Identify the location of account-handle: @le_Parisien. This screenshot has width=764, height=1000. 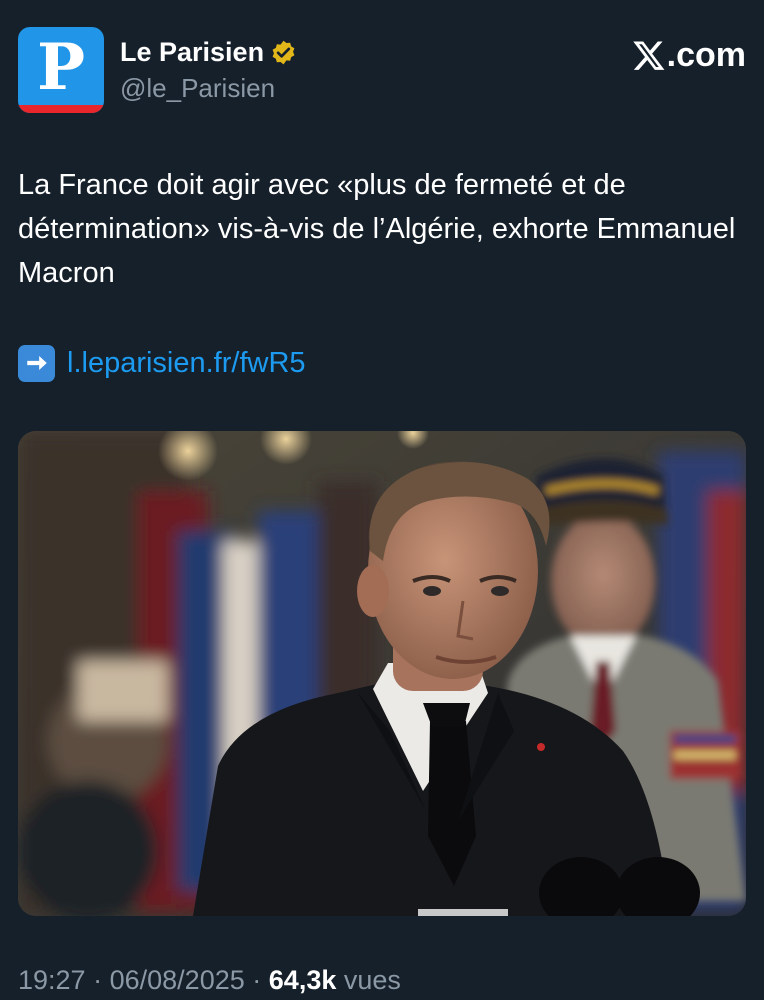
(208, 88).